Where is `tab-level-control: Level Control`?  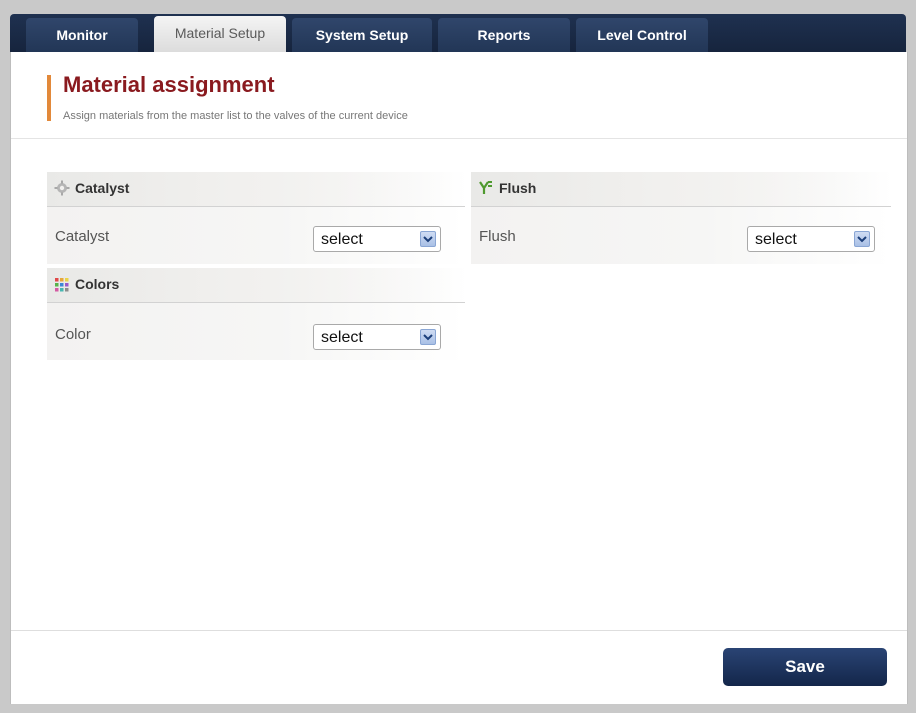
tab-level-control: Level Control is located at coordinates (642, 35).